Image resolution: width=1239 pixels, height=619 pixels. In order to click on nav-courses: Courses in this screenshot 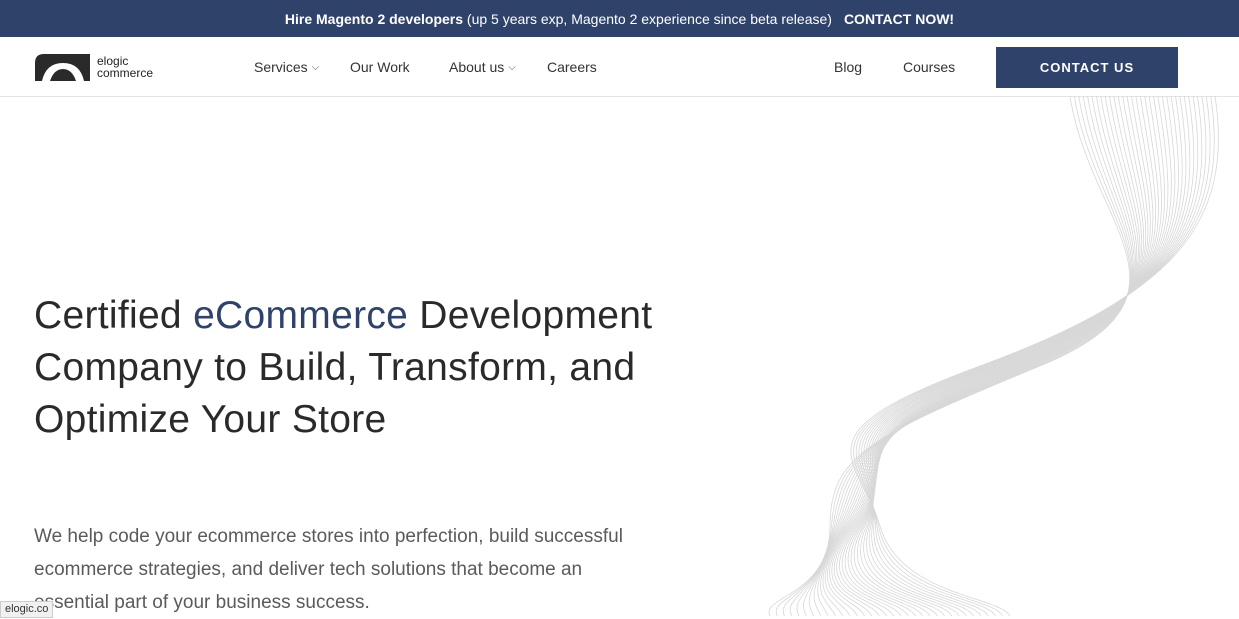, I will do `click(929, 67)`.